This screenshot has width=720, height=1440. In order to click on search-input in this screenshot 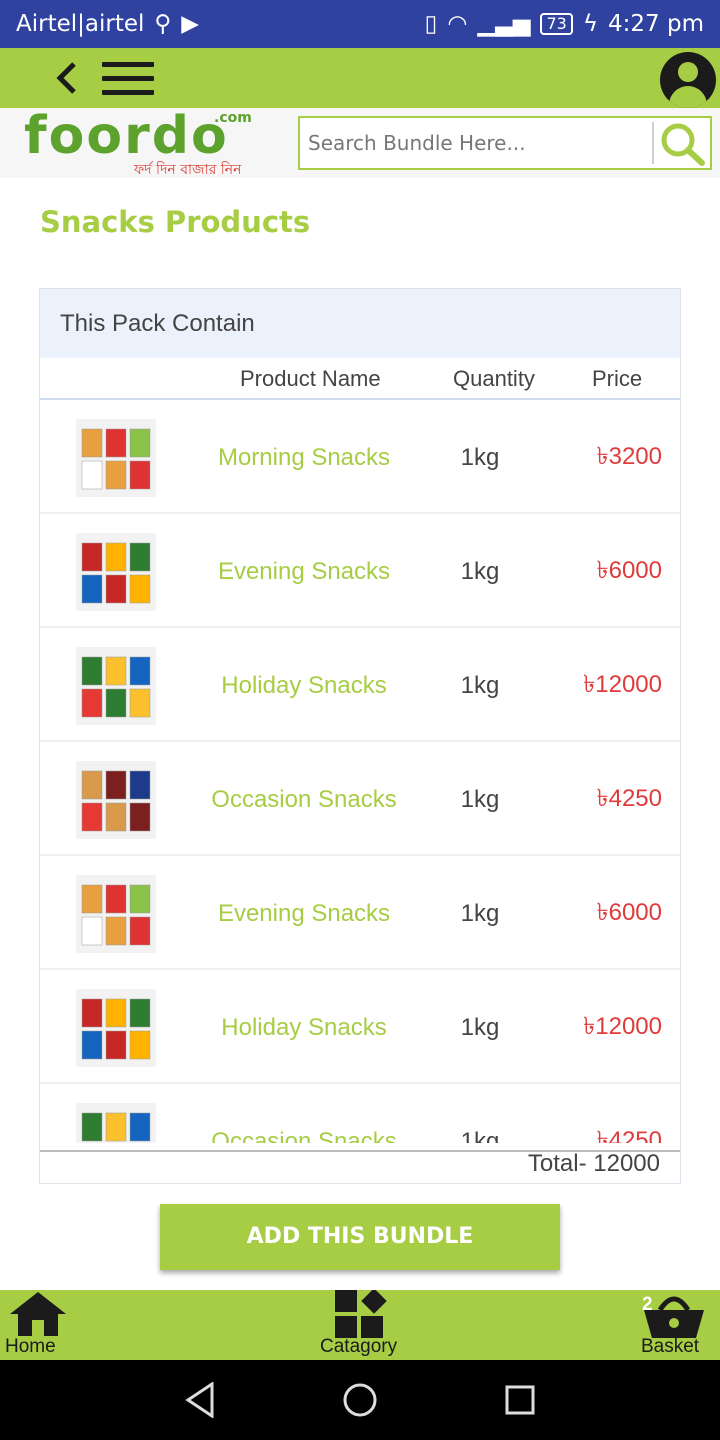, I will do `click(476, 143)`.